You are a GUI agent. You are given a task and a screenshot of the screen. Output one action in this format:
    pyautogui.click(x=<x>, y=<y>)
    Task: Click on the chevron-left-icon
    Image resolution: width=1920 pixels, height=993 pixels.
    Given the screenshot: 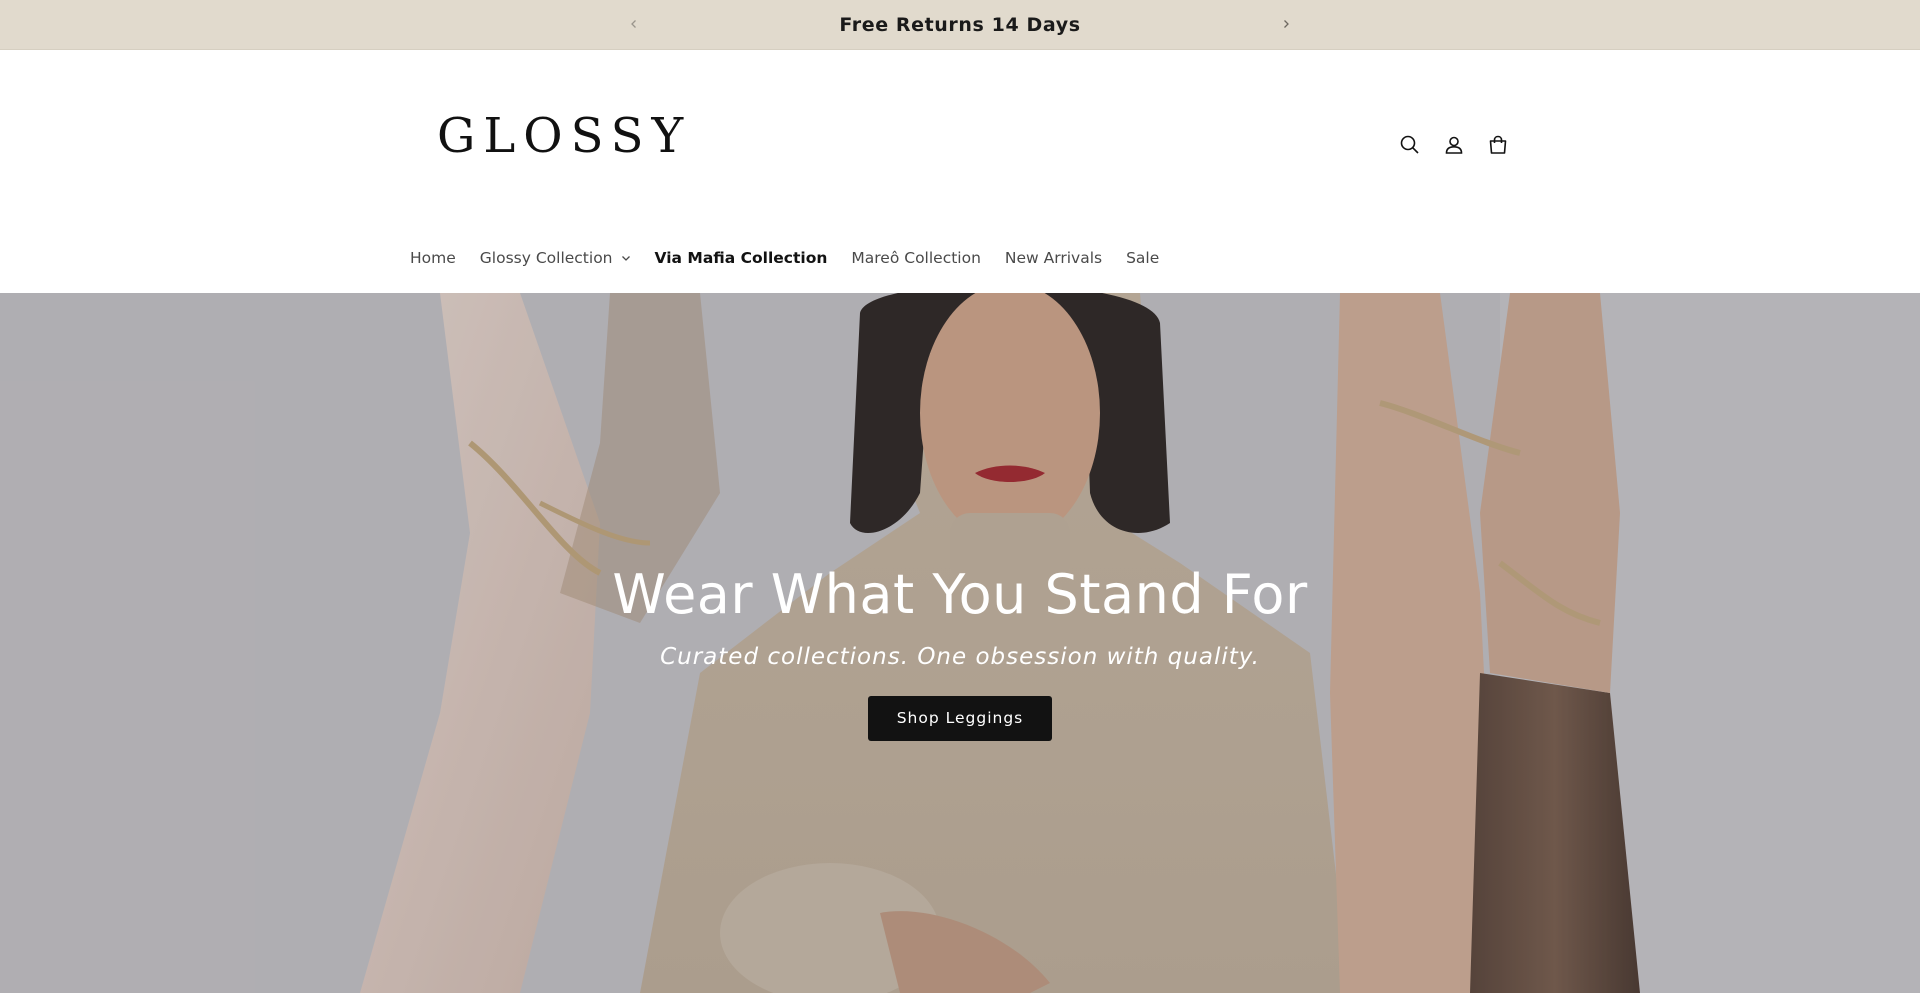 What is the action you would take?
    pyautogui.click(x=634, y=24)
    